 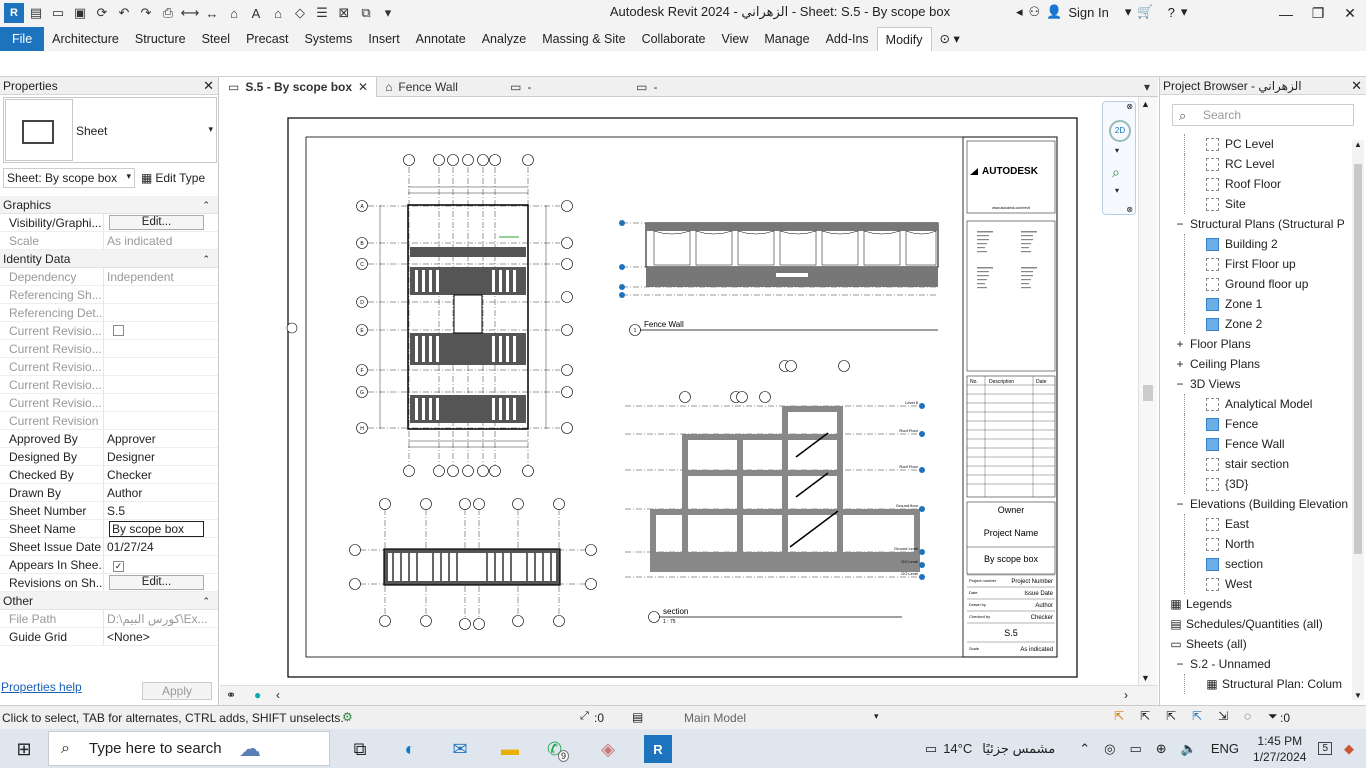 What do you see at coordinates (439, 87) in the screenshot?
I see `tab-fence-wall: ⌂ Fence Wall` at bounding box center [439, 87].